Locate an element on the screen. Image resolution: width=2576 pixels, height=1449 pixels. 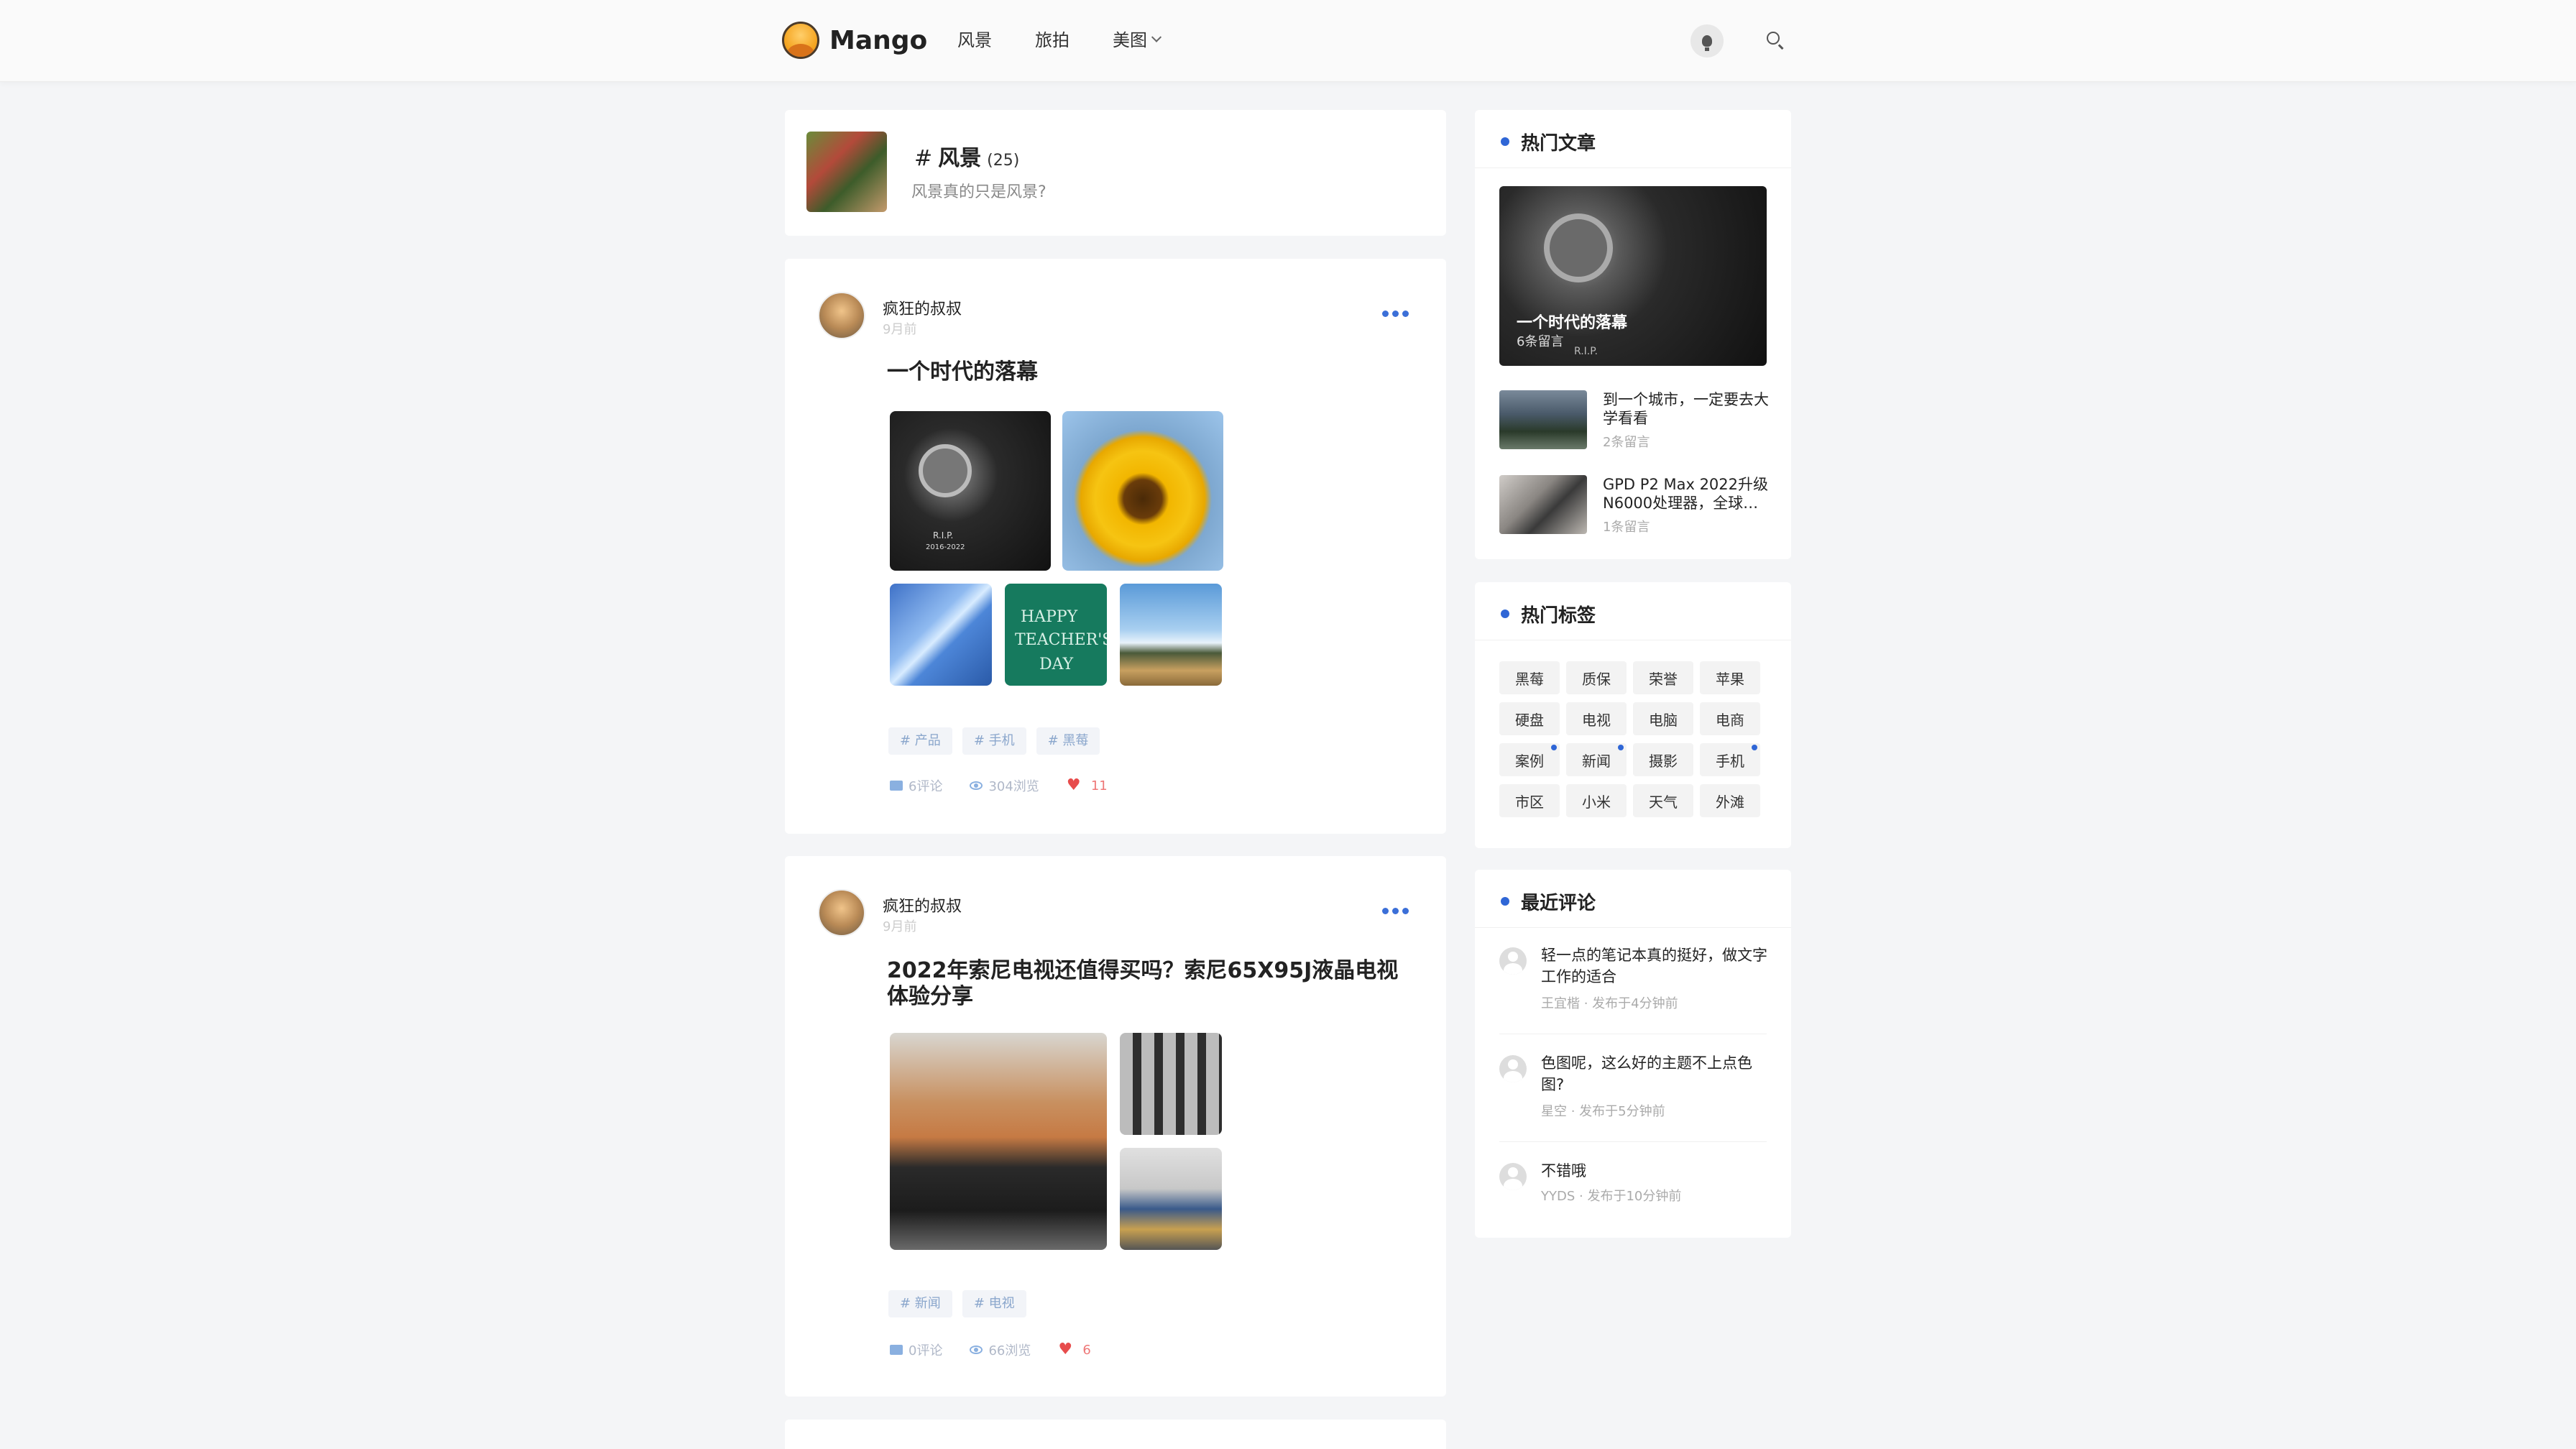
post-meta: 0评论 66浏览 ♥ 6 is located at coordinates (1004, 1349).